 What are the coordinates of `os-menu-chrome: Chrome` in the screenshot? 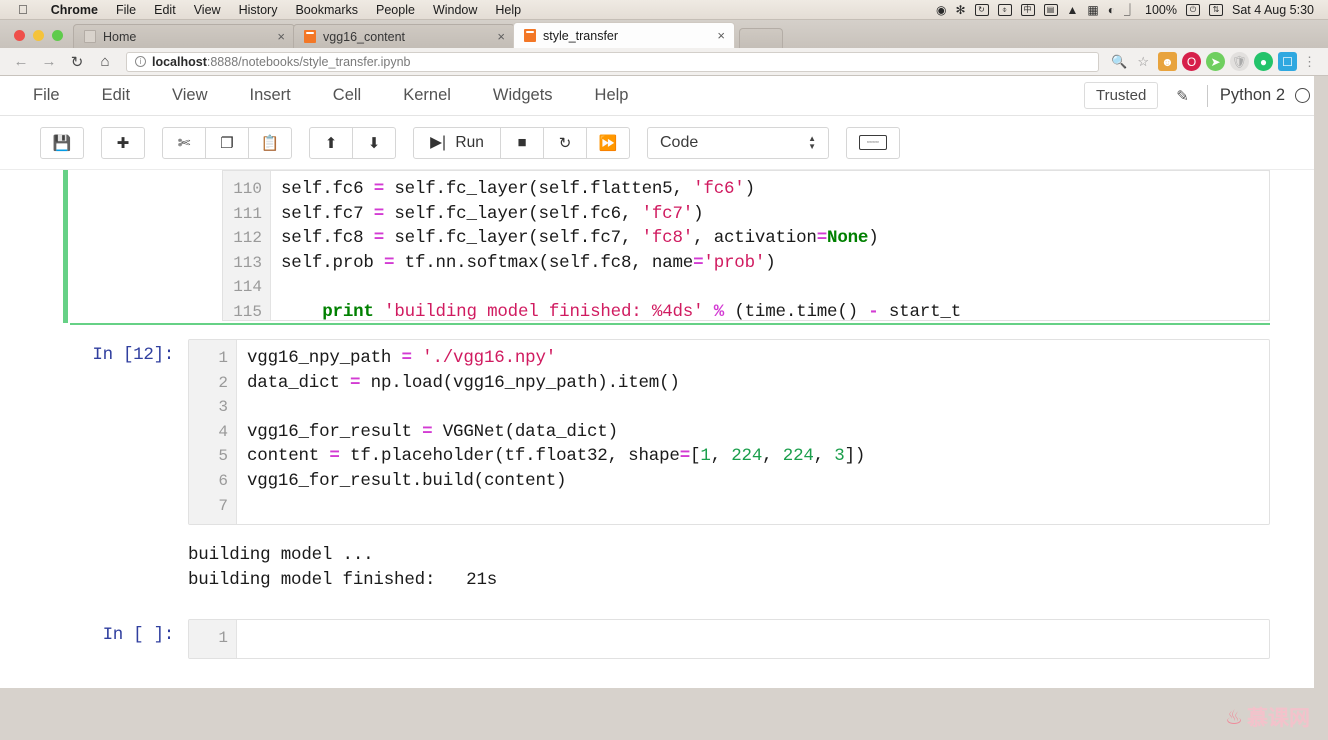 It's located at (74, 10).